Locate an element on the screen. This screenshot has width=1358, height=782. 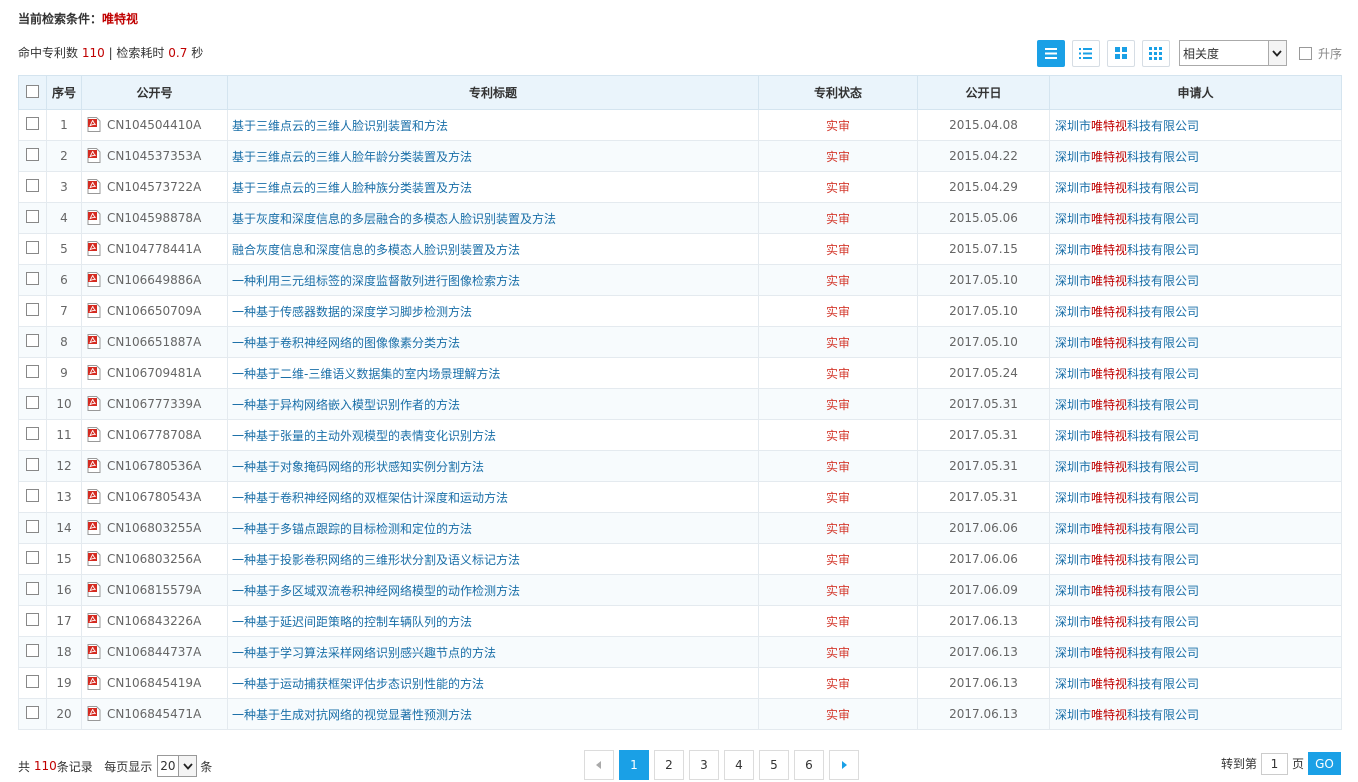
patent-title-link: 一种基于学习算法采样网络识别感兴趣节点的方法 is located at coordinates (364, 653).